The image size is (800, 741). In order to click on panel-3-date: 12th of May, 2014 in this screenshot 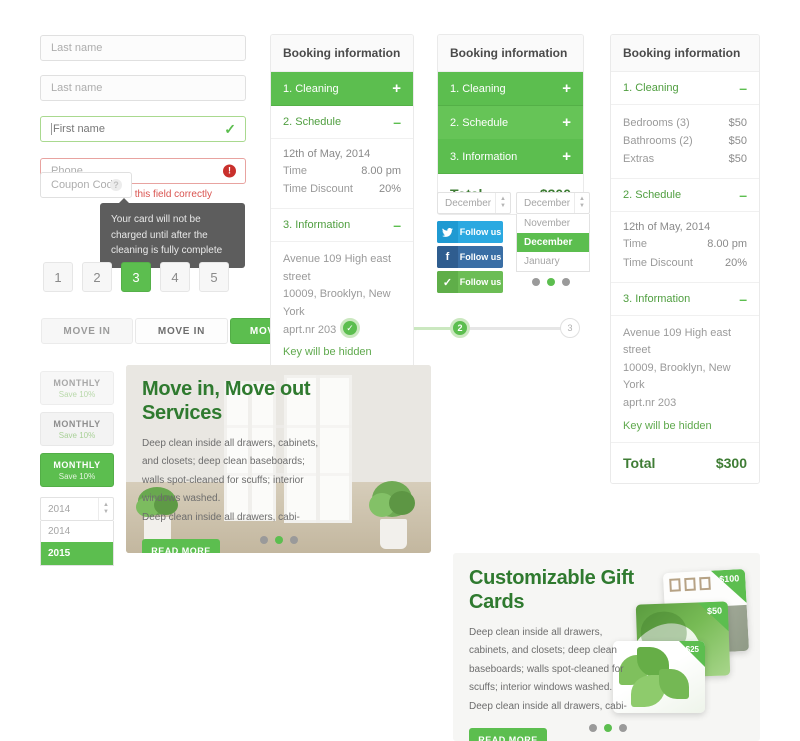, I will do `click(667, 227)`.